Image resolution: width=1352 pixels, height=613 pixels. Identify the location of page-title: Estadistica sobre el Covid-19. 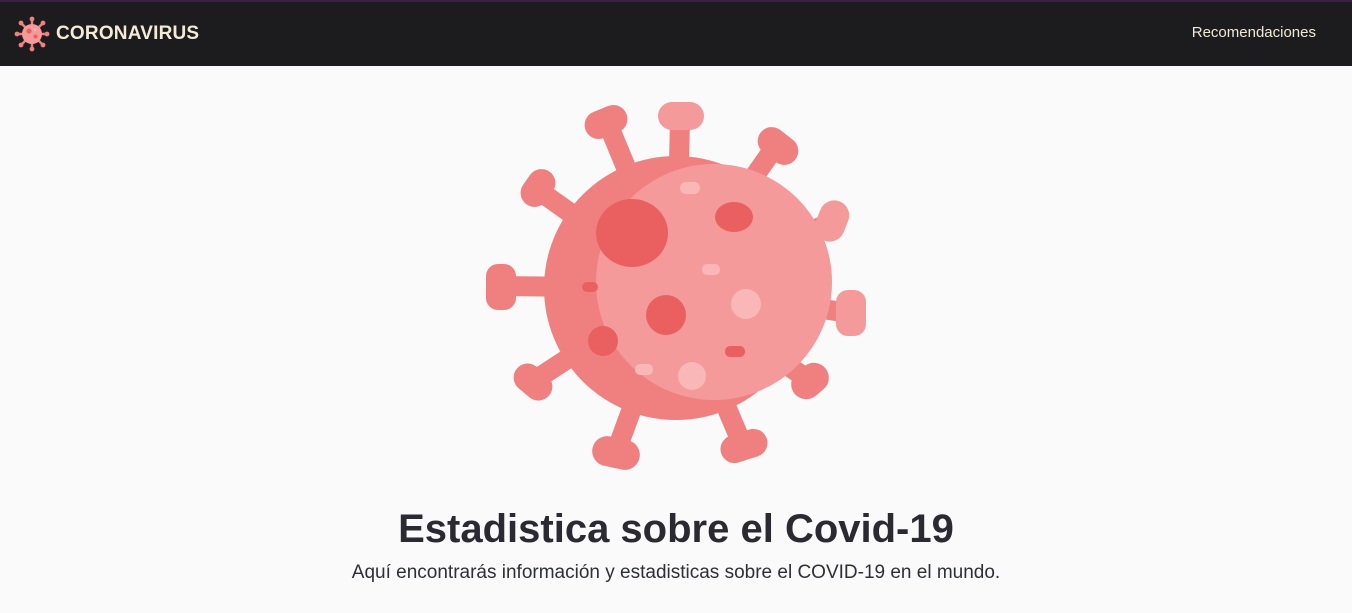
(676, 529).